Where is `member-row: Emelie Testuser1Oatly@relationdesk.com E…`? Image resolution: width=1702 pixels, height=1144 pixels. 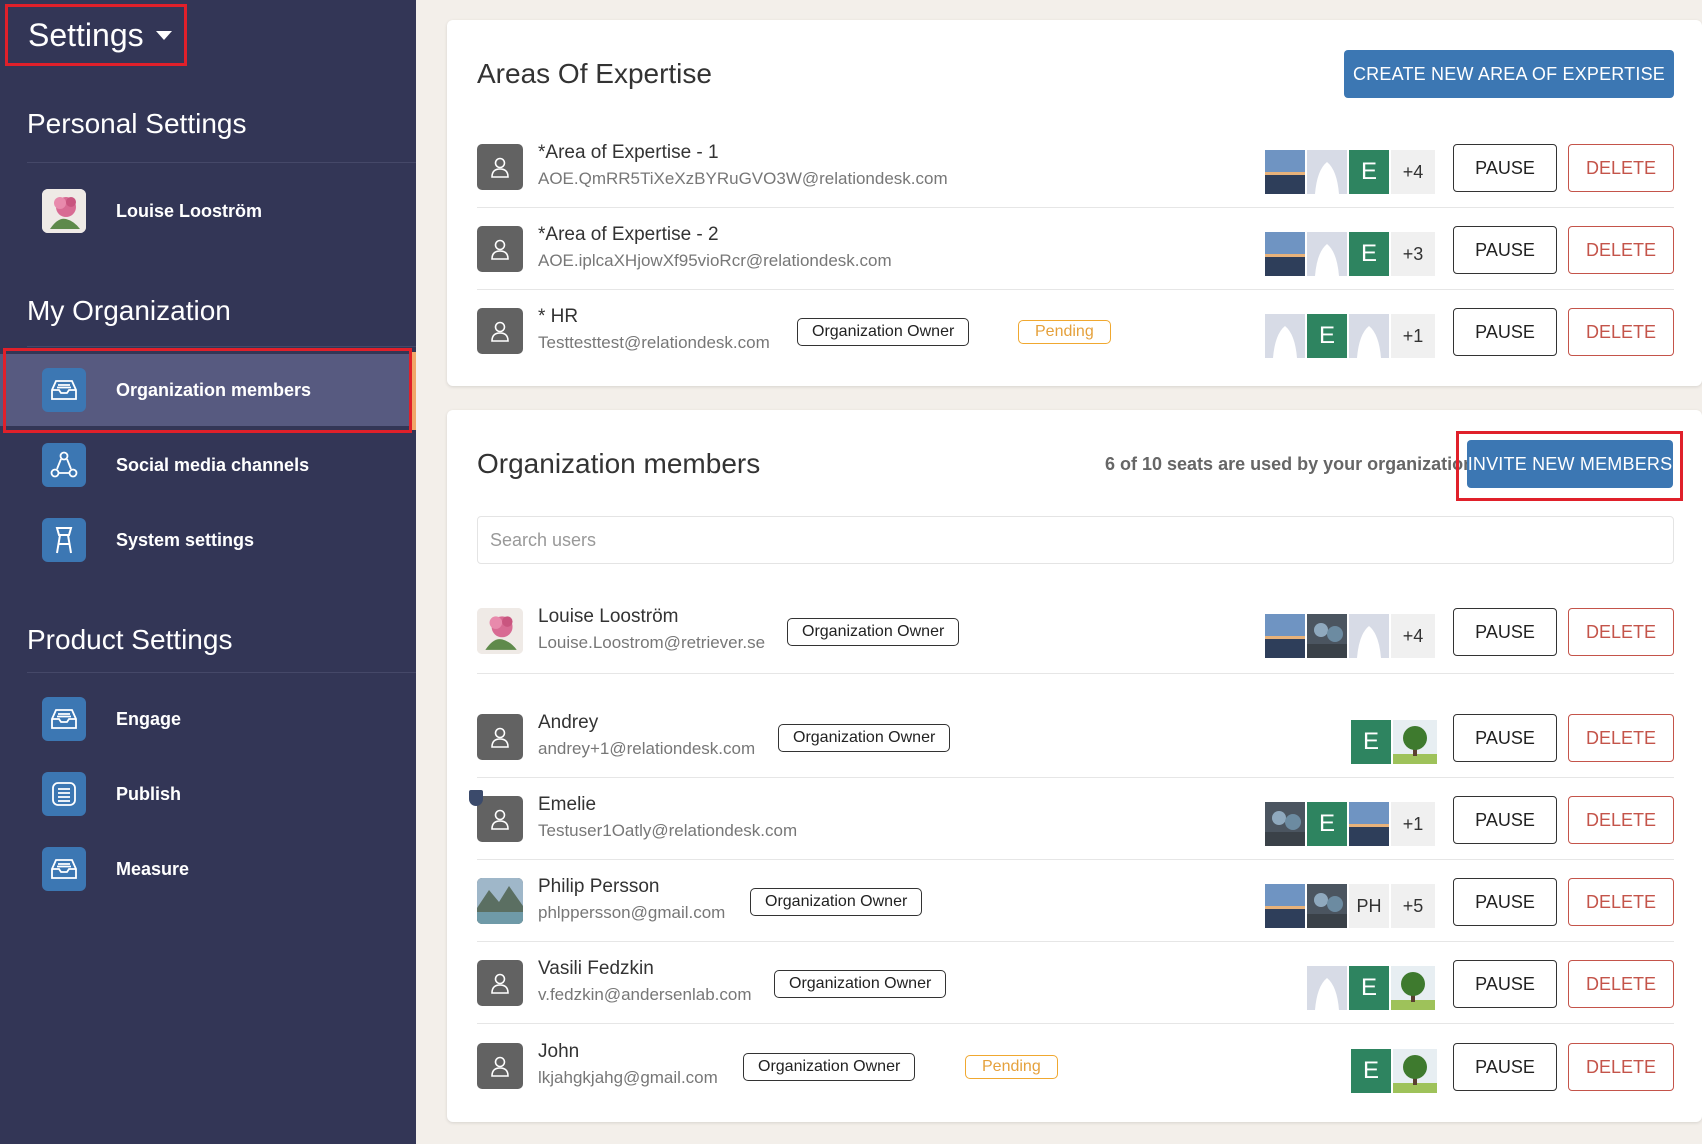
member-row: Emelie Testuser1Oatly@relationdesk.com E… is located at coordinates (1071, 819).